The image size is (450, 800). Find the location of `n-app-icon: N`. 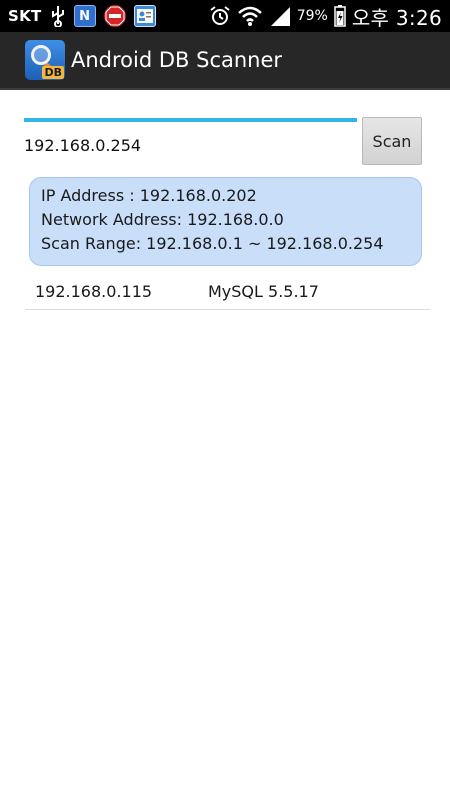

n-app-icon: N is located at coordinates (84, 16).